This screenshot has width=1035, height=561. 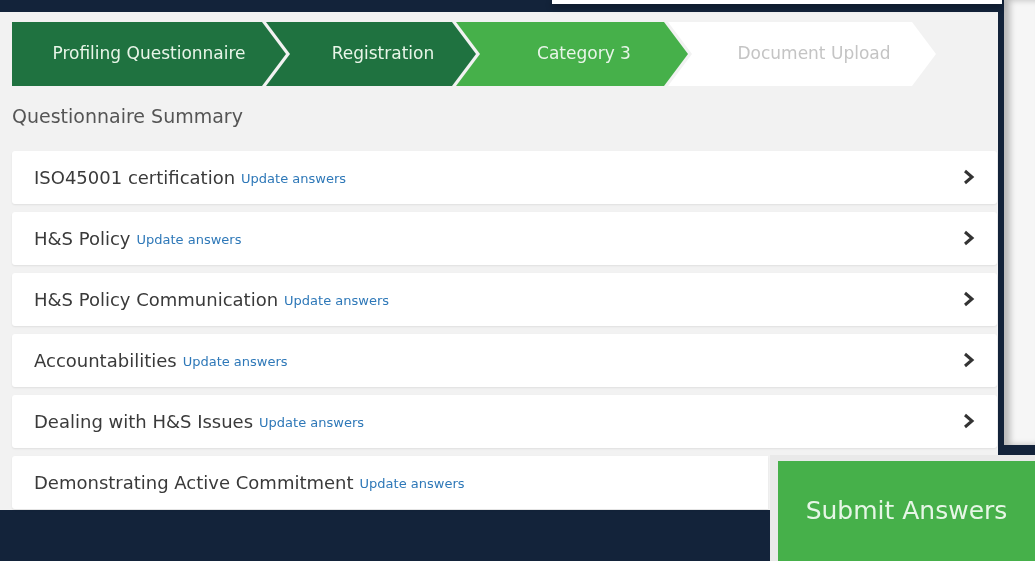 What do you see at coordinates (504, 299) in the screenshot?
I see `summary-row: H&S Policy Communication Update answers` at bounding box center [504, 299].